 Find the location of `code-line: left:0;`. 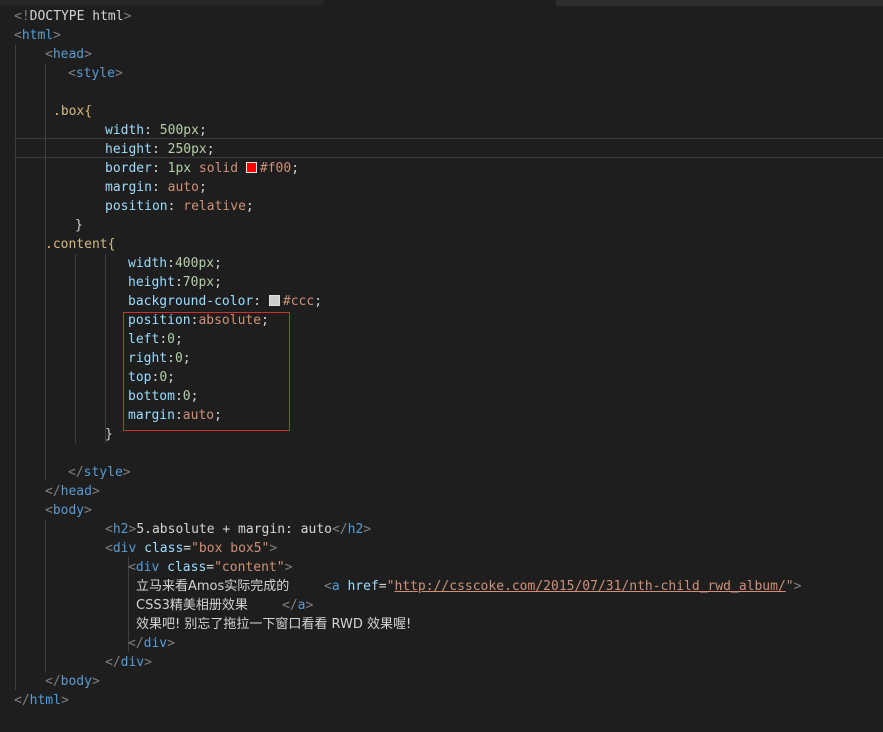

code-line: left:0; is located at coordinates (155, 339).